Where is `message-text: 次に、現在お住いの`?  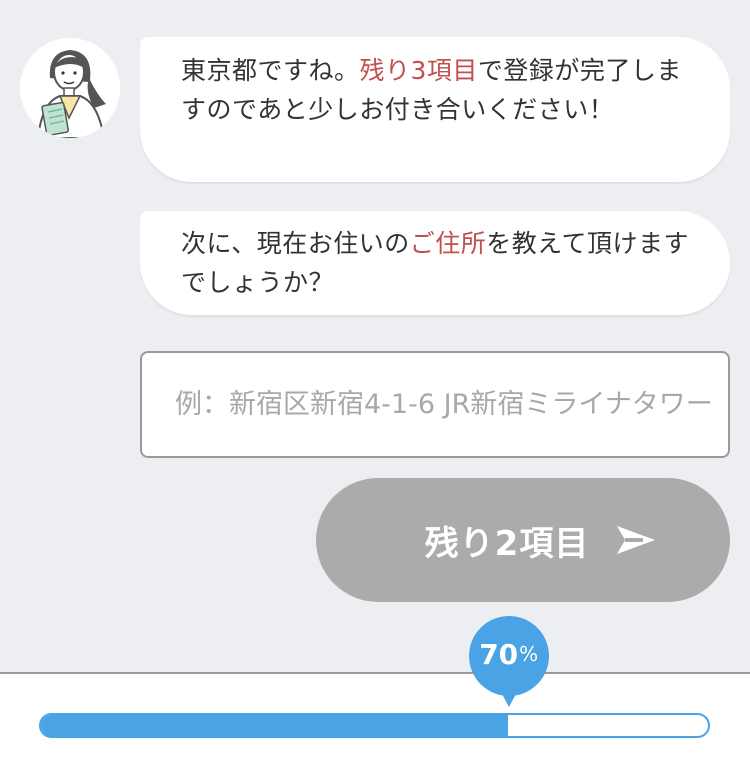
message-text: 次に、現在お住いの is located at coordinates (295, 243).